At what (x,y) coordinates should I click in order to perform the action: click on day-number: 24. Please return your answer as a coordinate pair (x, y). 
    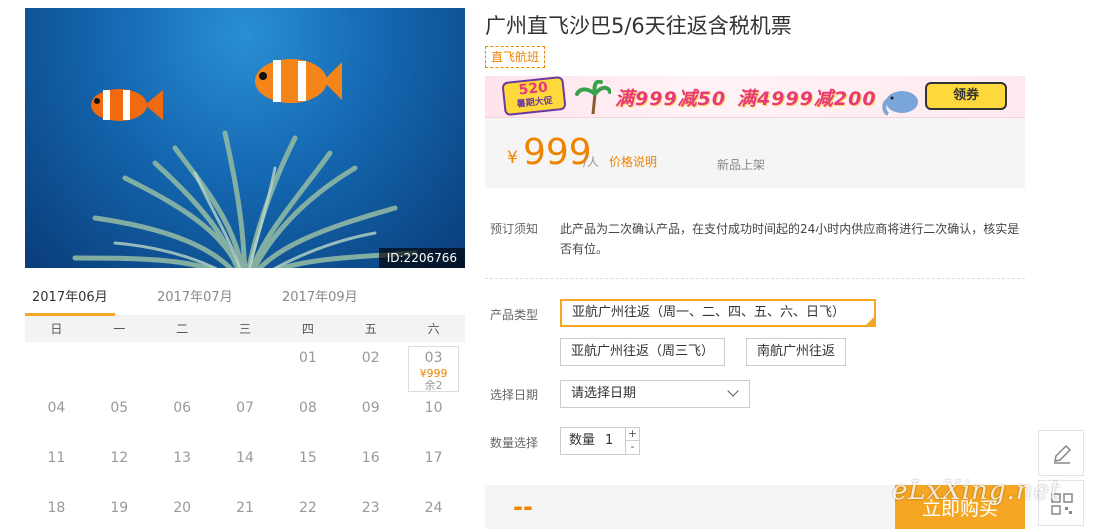
    Looking at the image, I should click on (433, 508).